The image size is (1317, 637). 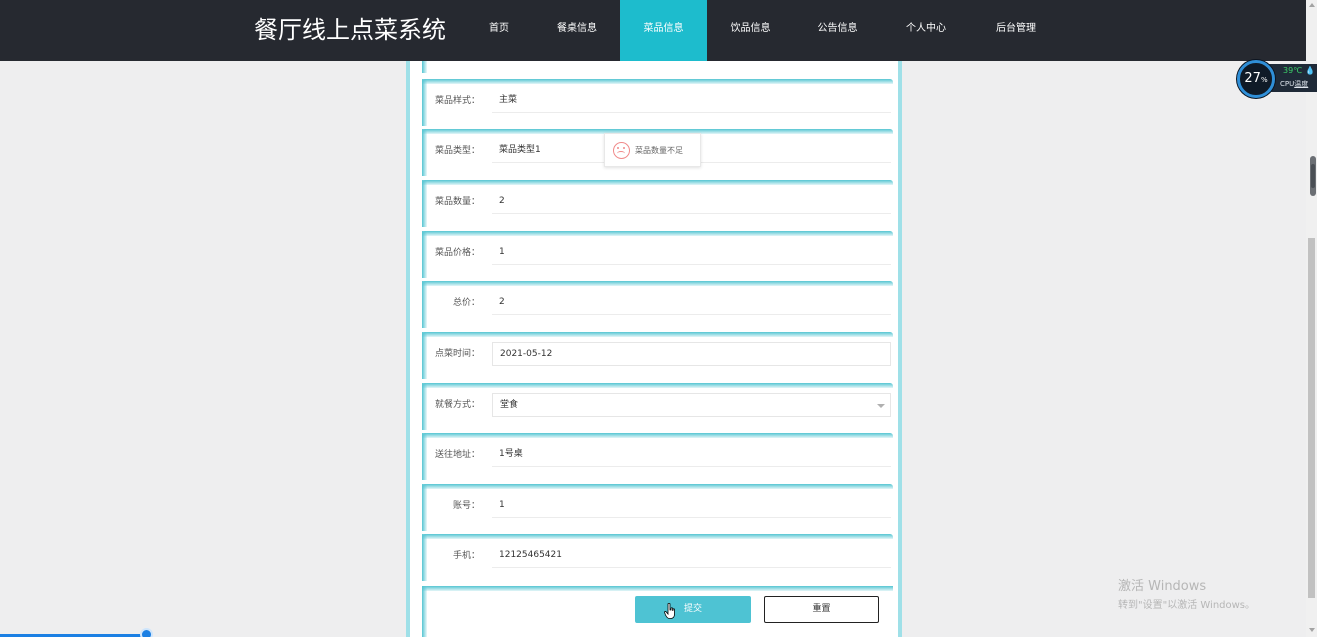 I want to click on dining-mode-select: 堂食, so click(x=691, y=405).